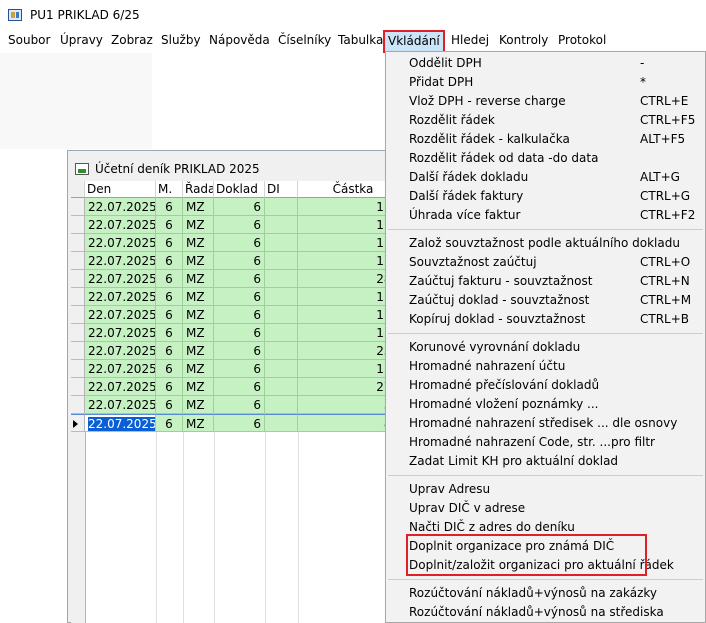 The width and height of the screenshot is (706, 623). I want to click on menu-item: Další řádek dokladu ALT+G, so click(545, 177).